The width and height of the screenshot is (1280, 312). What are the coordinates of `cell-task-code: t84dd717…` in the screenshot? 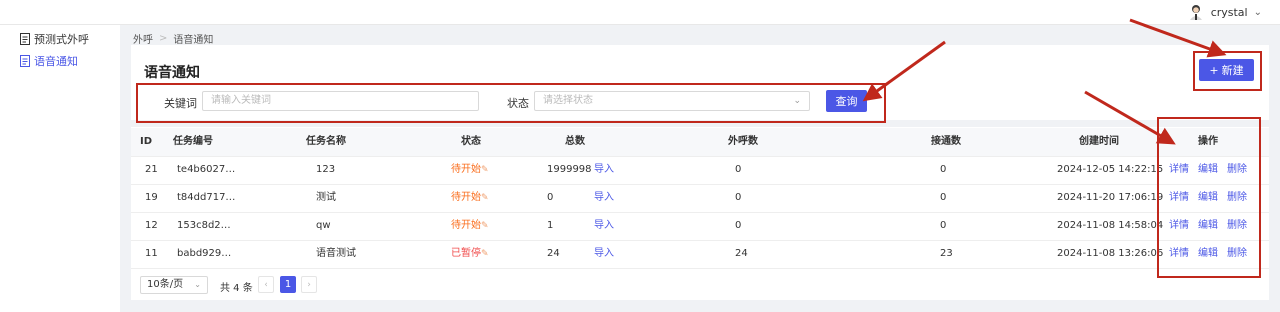 It's located at (206, 197).